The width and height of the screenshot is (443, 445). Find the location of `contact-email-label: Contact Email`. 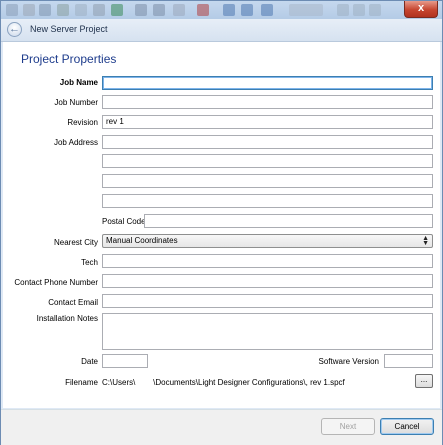

contact-email-label: Contact Email is located at coordinates (73, 302).